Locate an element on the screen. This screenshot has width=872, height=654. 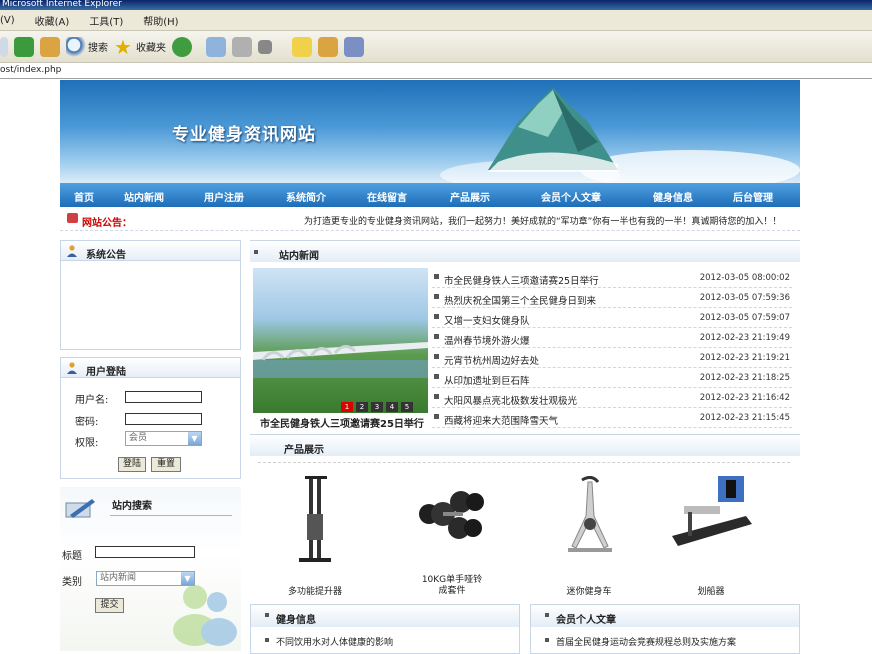
edit-icon is located at coordinates (265, 46).